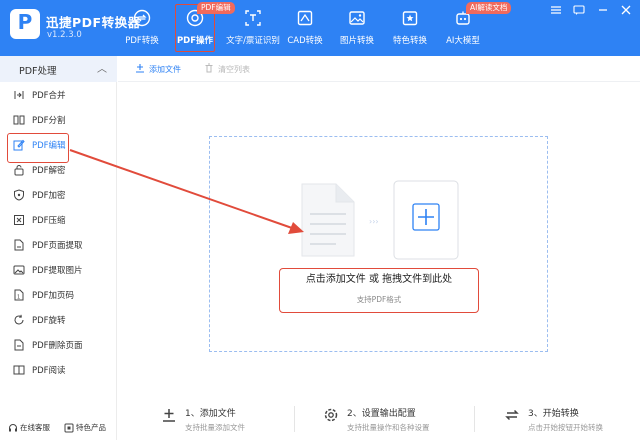  I want to click on app-logo: P, so click(25, 24).